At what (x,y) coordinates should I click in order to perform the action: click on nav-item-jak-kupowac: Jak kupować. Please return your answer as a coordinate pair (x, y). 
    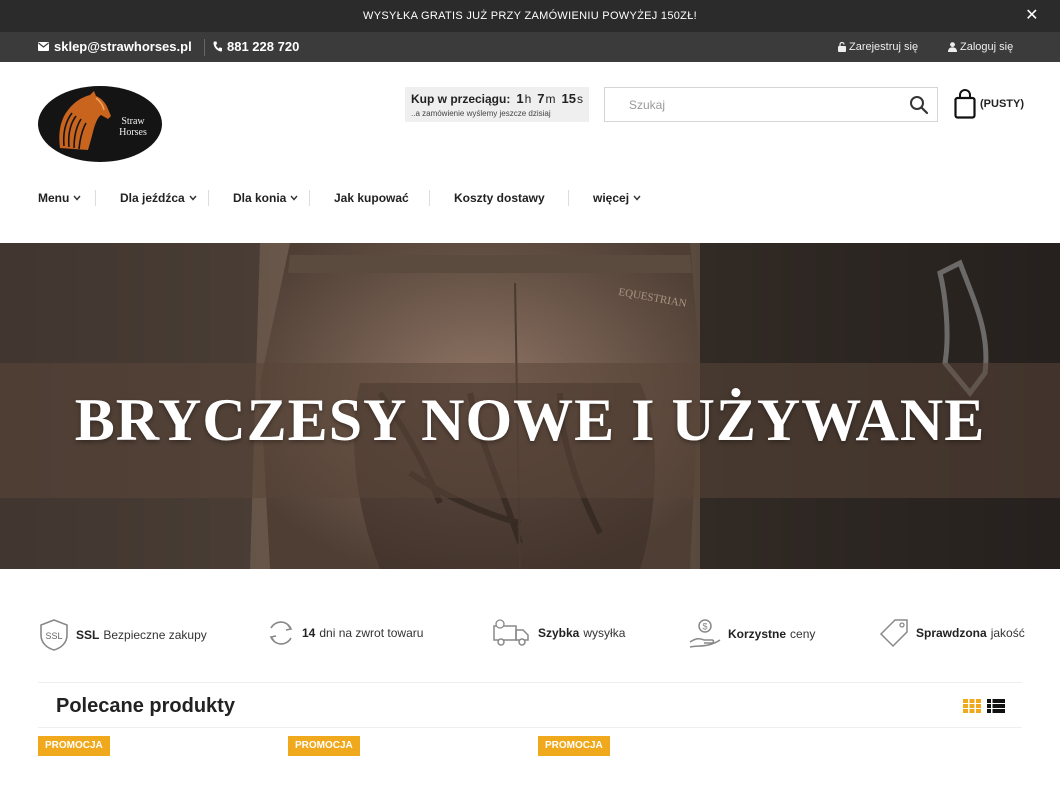
    Looking at the image, I should click on (371, 198).